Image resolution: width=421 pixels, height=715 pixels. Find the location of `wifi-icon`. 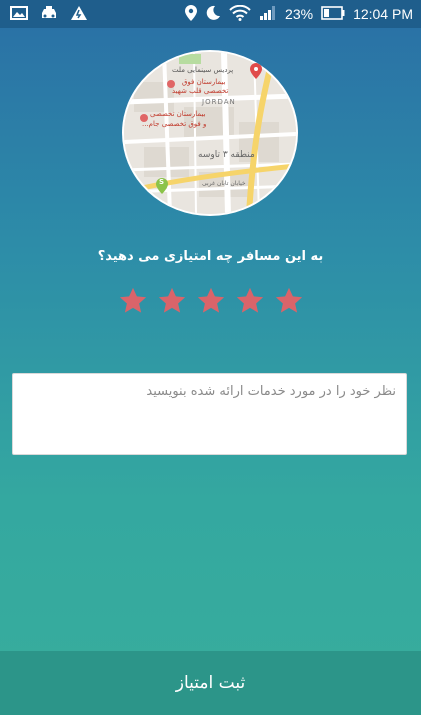

wifi-icon is located at coordinates (240, 14).